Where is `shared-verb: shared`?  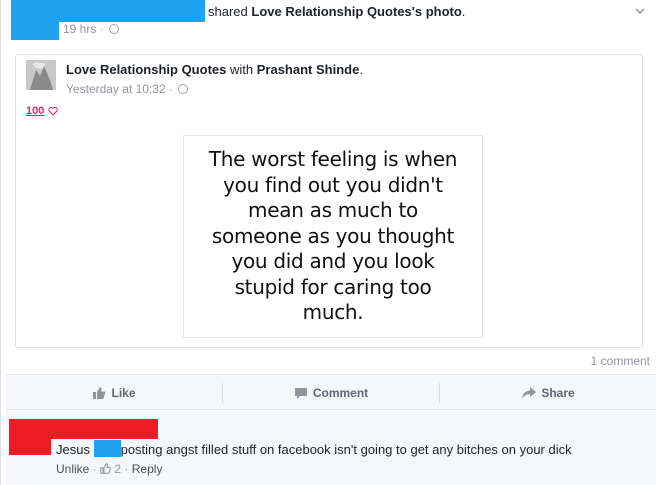 shared-verb: shared is located at coordinates (228, 11).